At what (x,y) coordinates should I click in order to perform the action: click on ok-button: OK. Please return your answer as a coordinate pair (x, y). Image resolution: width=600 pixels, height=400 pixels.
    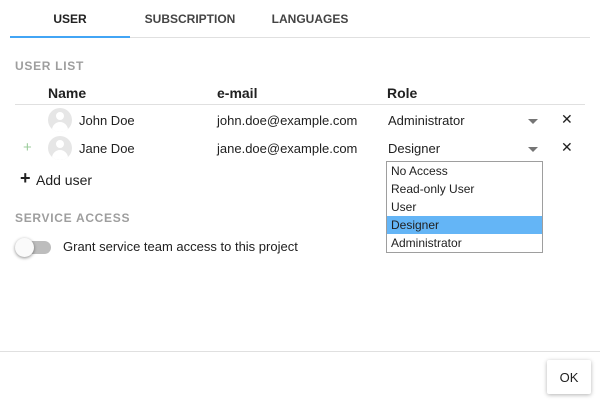
    Looking at the image, I should click on (569, 377).